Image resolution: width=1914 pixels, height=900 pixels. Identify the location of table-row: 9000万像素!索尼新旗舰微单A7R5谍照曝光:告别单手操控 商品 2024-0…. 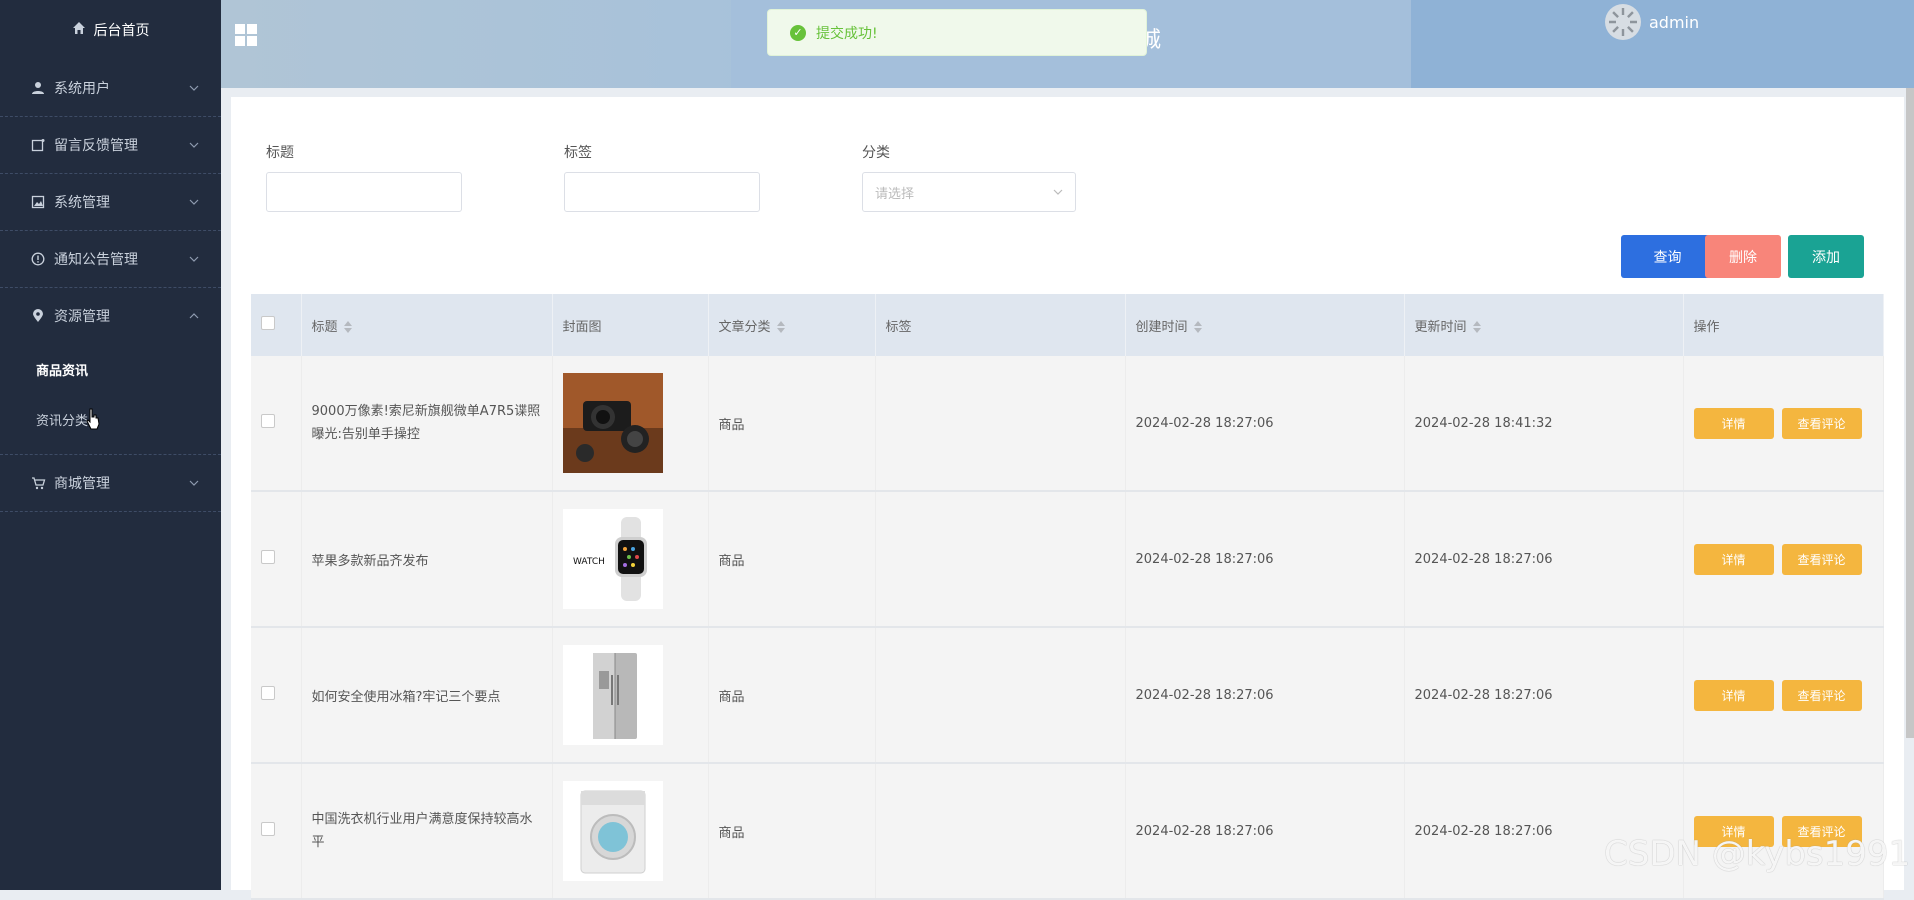
(1067, 424).